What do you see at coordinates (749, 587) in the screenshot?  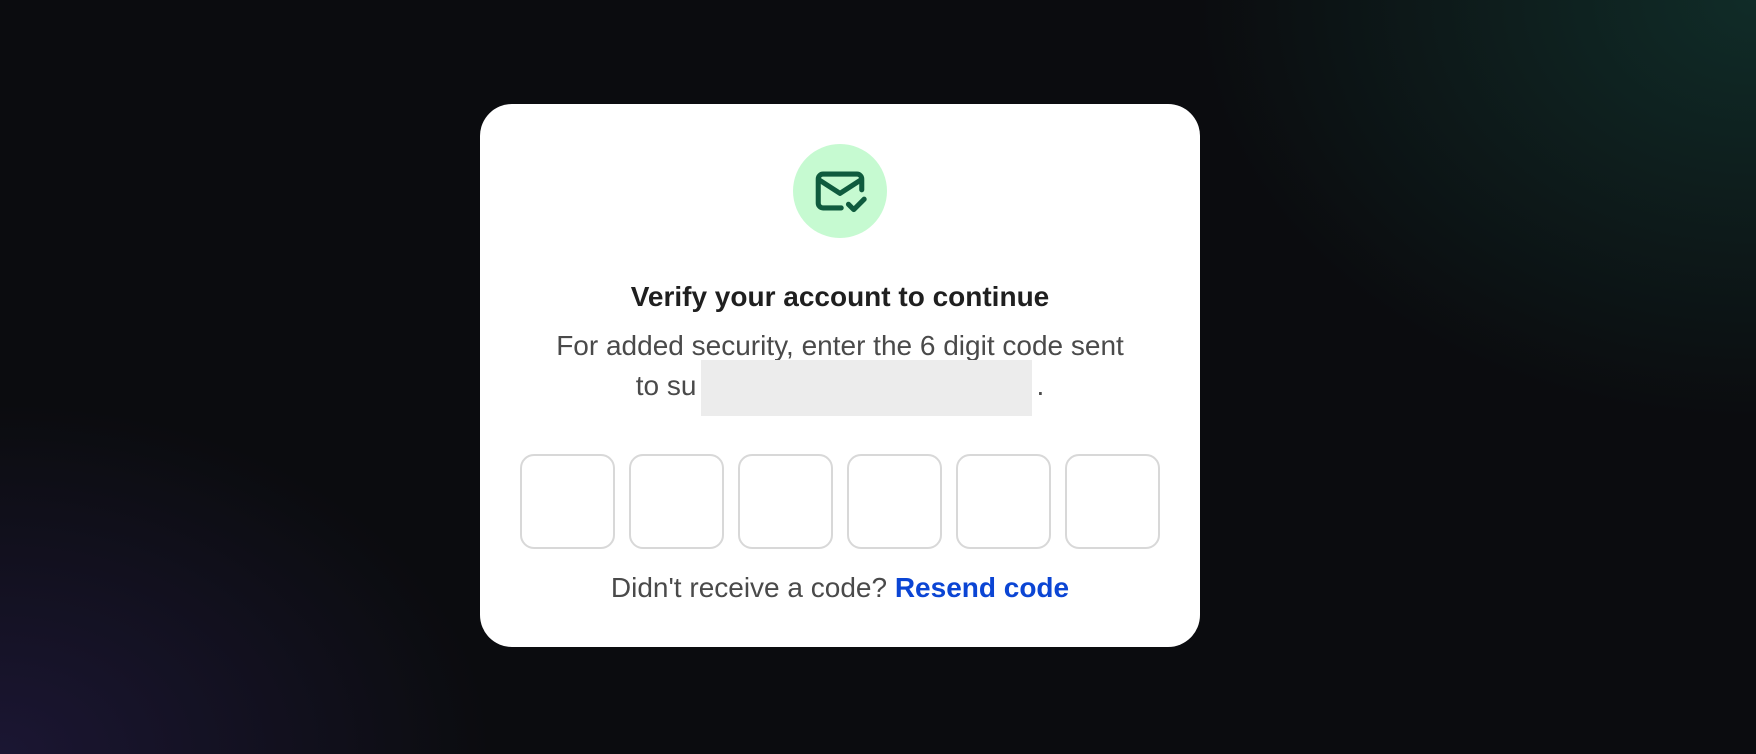 I see `resend-prompt: Didn't receive a code?` at bounding box center [749, 587].